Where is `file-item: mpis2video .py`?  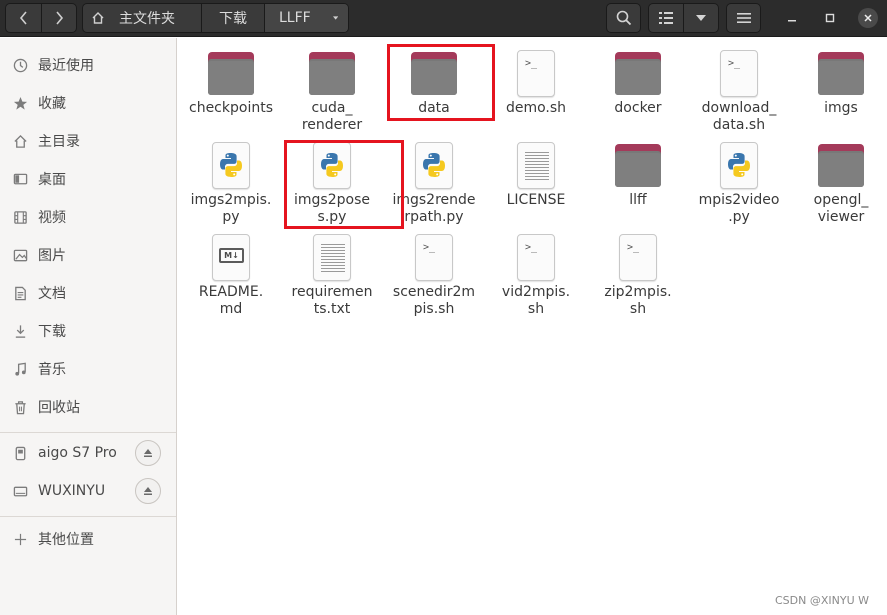
file-item: mpis2video .py is located at coordinates (739, 179).